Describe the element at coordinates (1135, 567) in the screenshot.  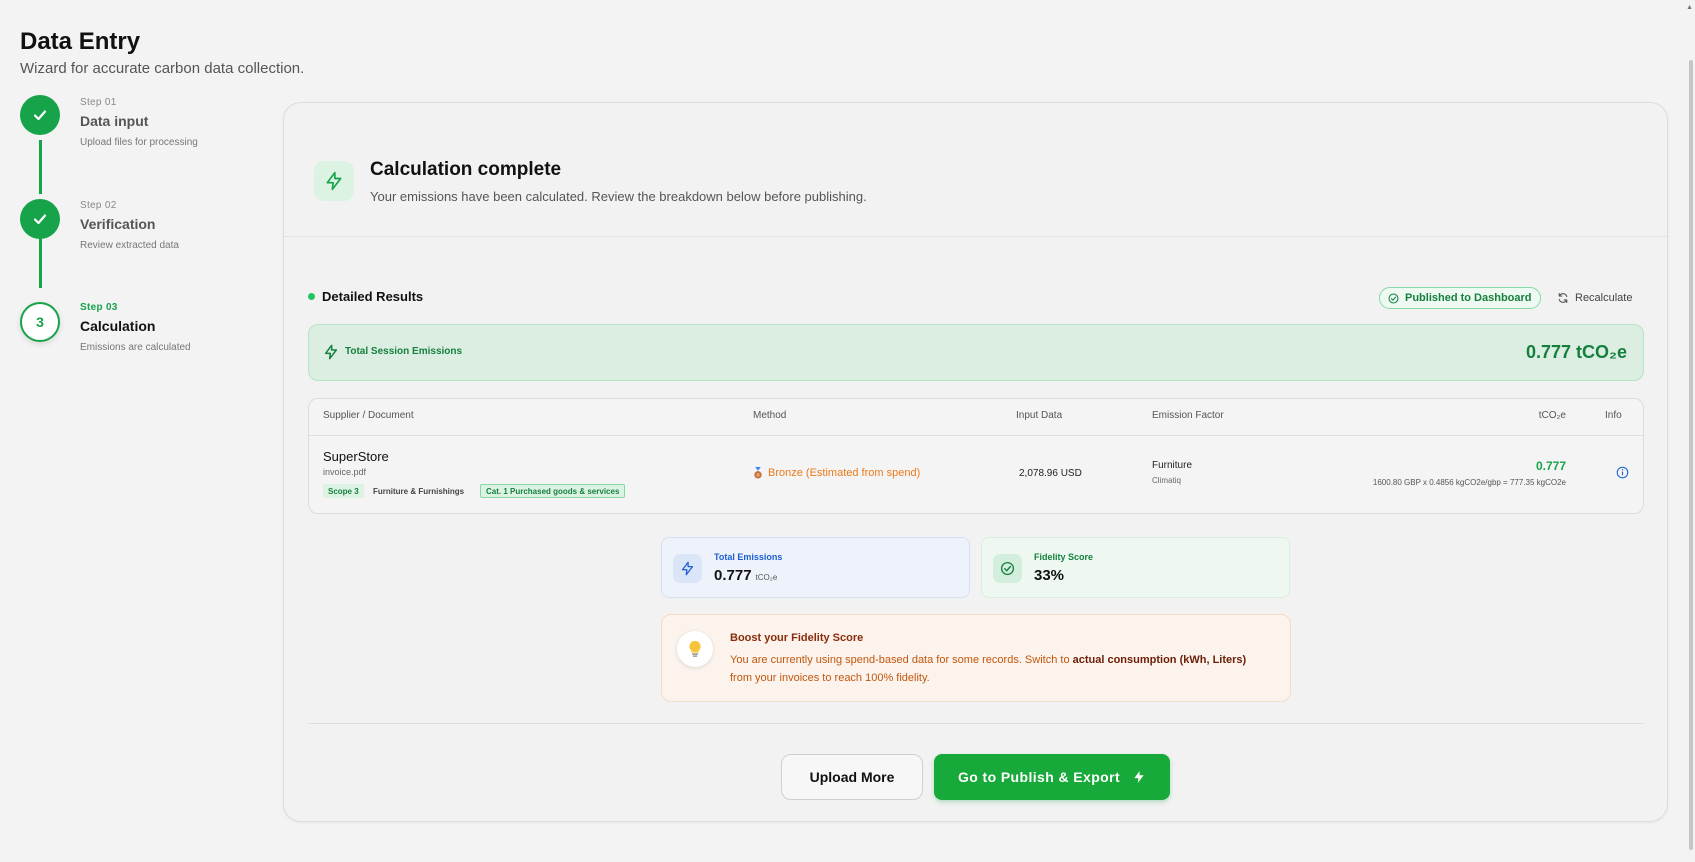
I see `fidelity-score-card: Fidelity Score 33%` at that location.